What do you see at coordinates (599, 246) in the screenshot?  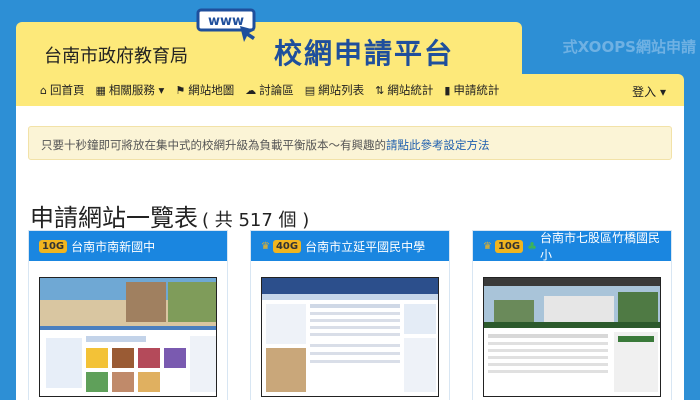 I see `card-title: 台南市七股區竹橋國民小` at bounding box center [599, 246].